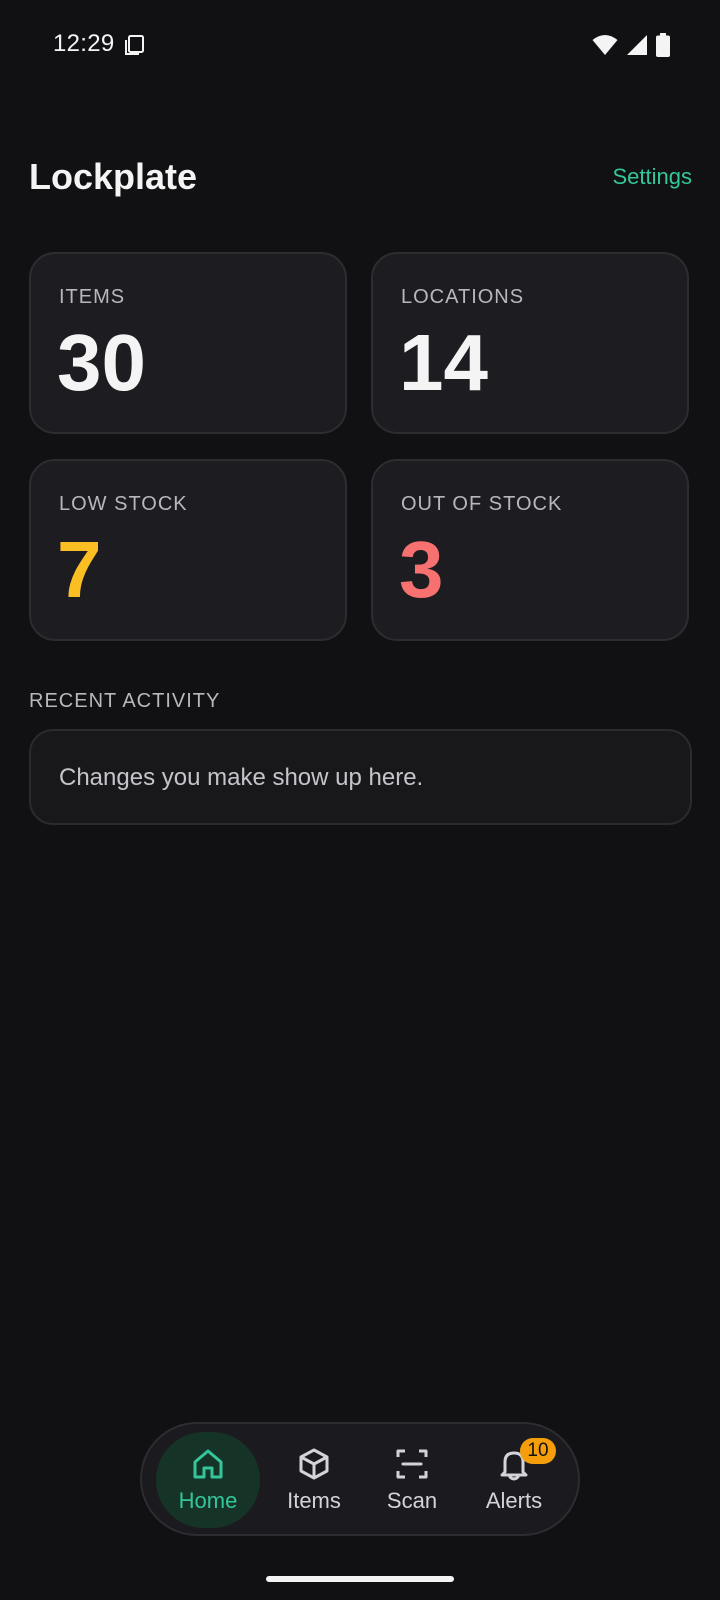  Describe the element at coordinates (530, 343) in the screenshot. I see `stat-card-locations: LOCATIONS 14` at that location.